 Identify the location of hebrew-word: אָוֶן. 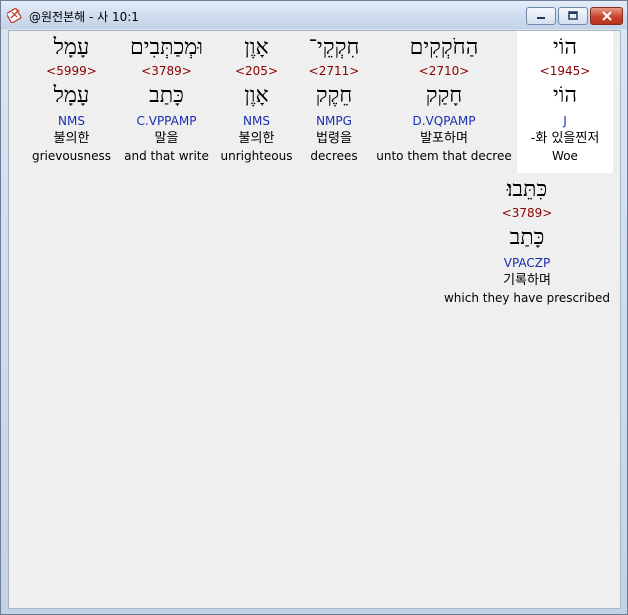
(256, 47).